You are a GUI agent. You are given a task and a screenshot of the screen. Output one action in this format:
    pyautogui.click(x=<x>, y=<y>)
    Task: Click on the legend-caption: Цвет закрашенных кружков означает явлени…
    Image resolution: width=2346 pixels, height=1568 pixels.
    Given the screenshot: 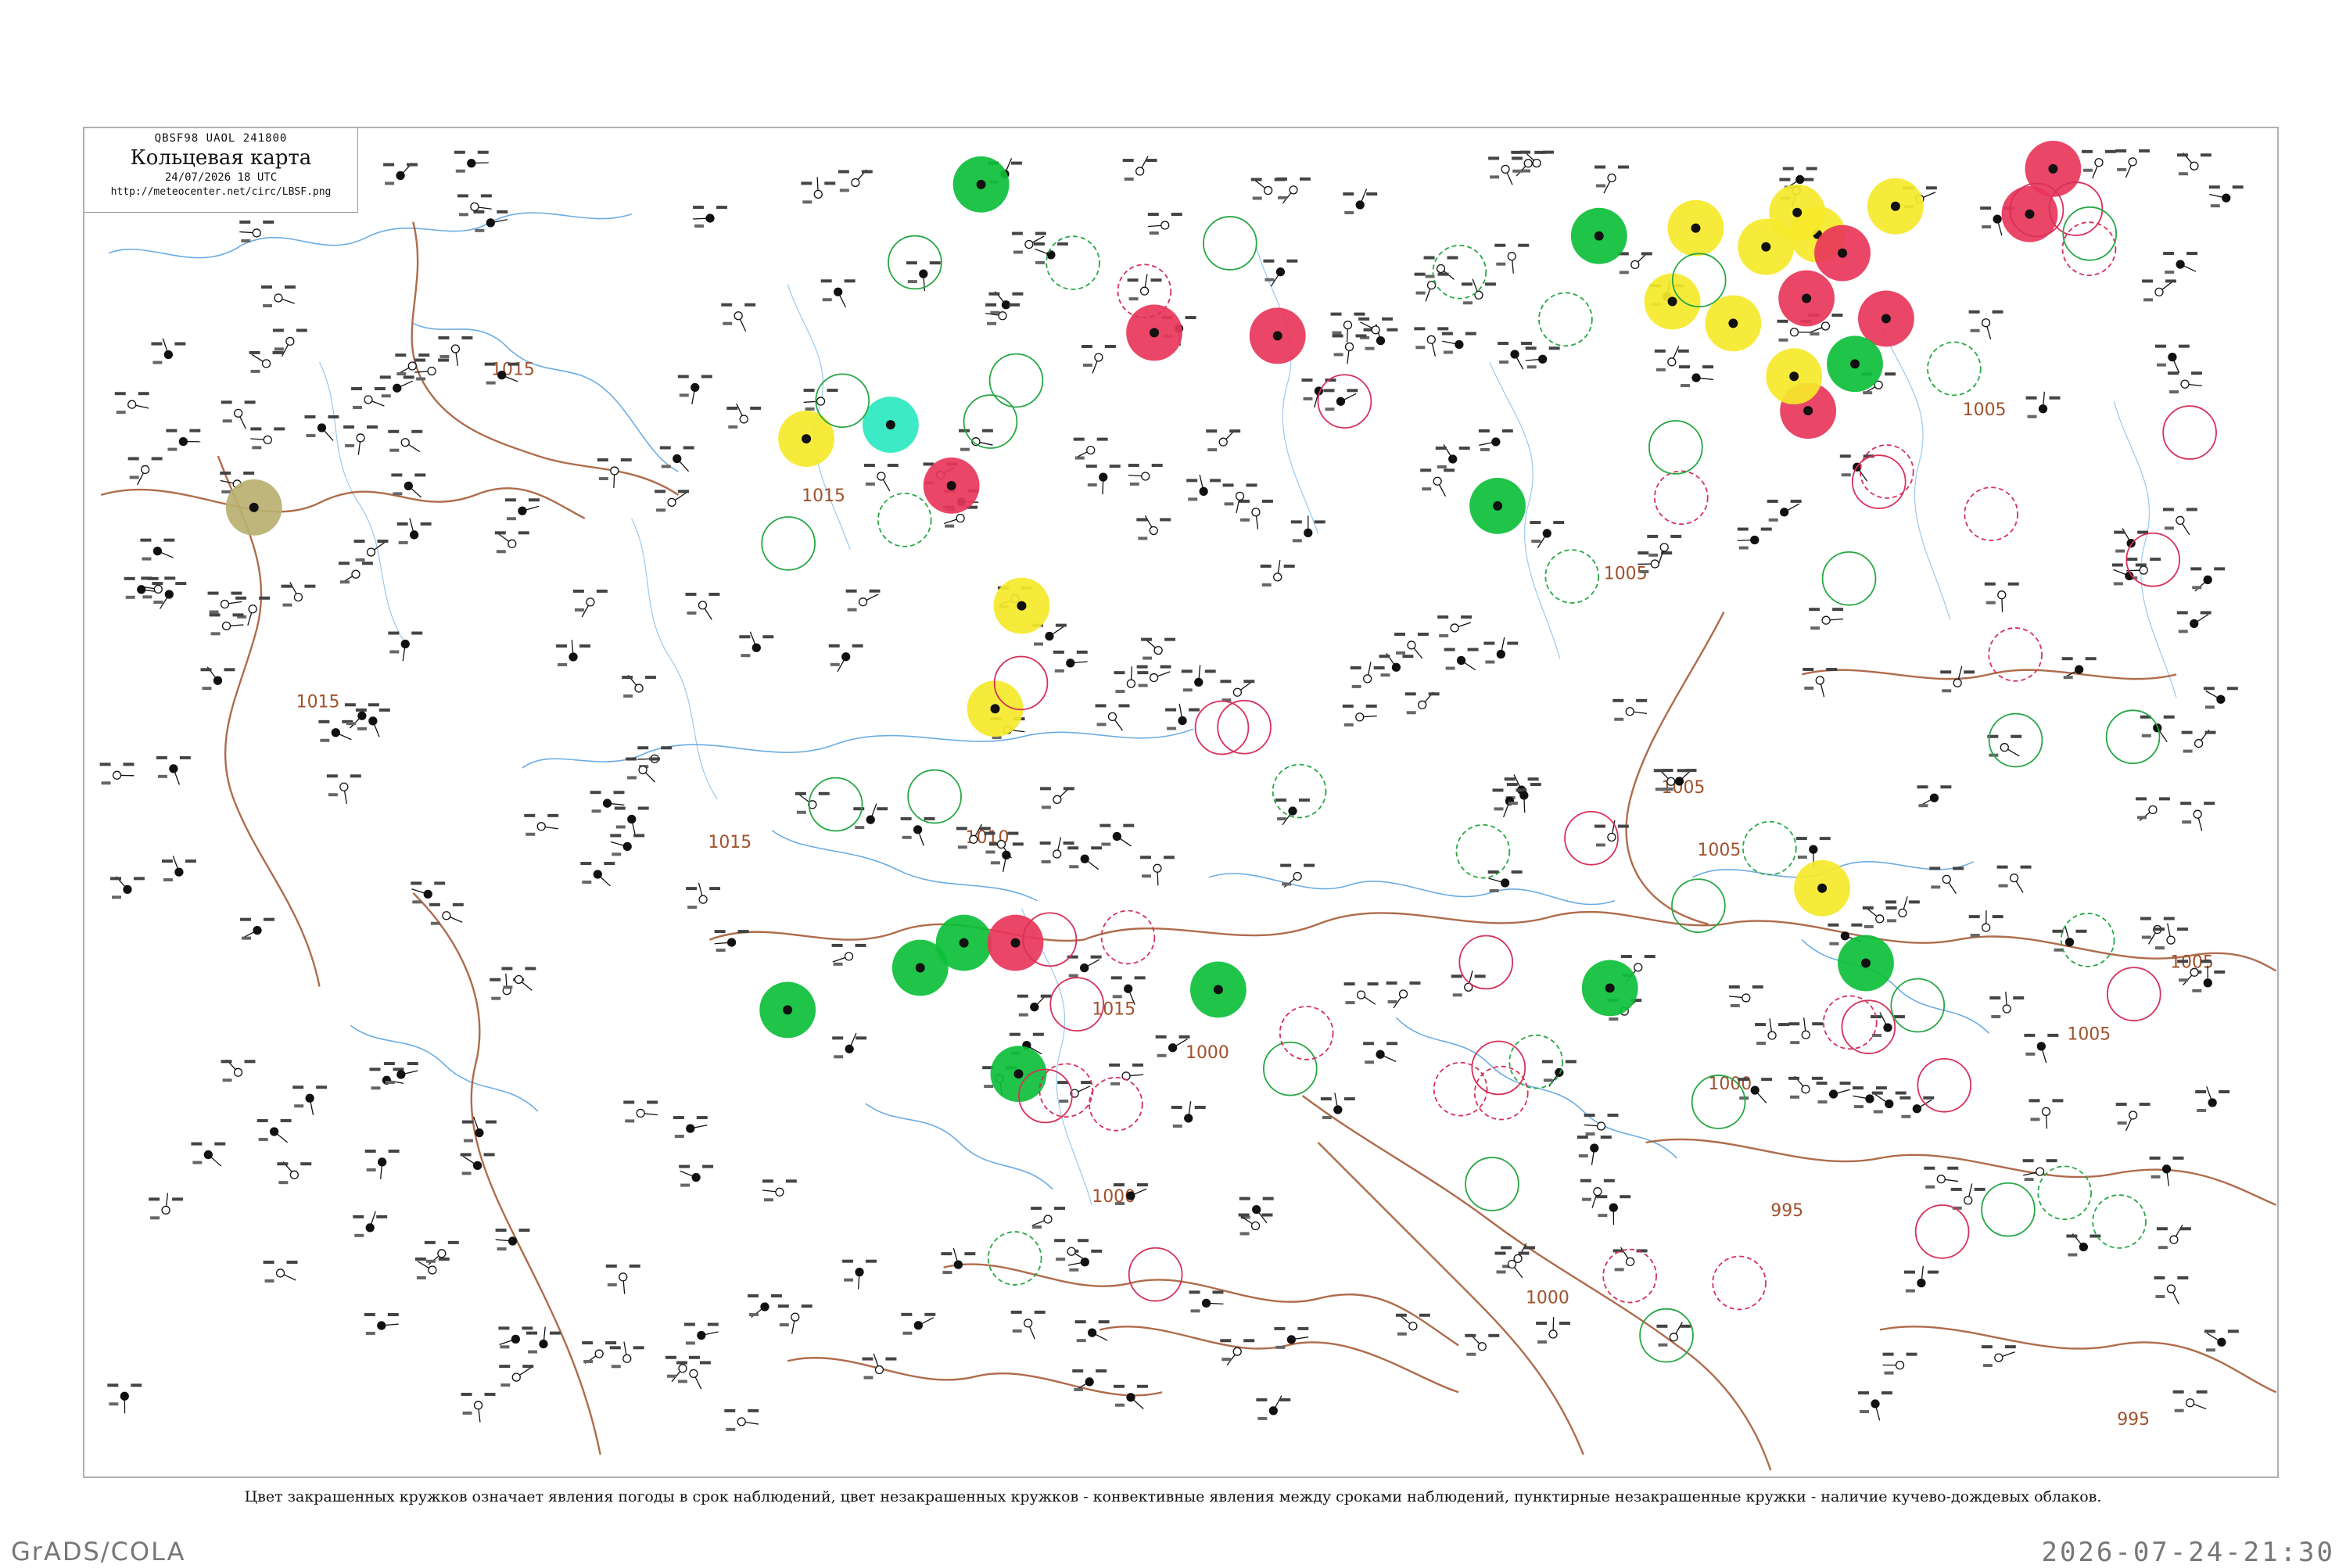 What is the action you would take?
    pyautogui.click(x=1173, y=1496)
    